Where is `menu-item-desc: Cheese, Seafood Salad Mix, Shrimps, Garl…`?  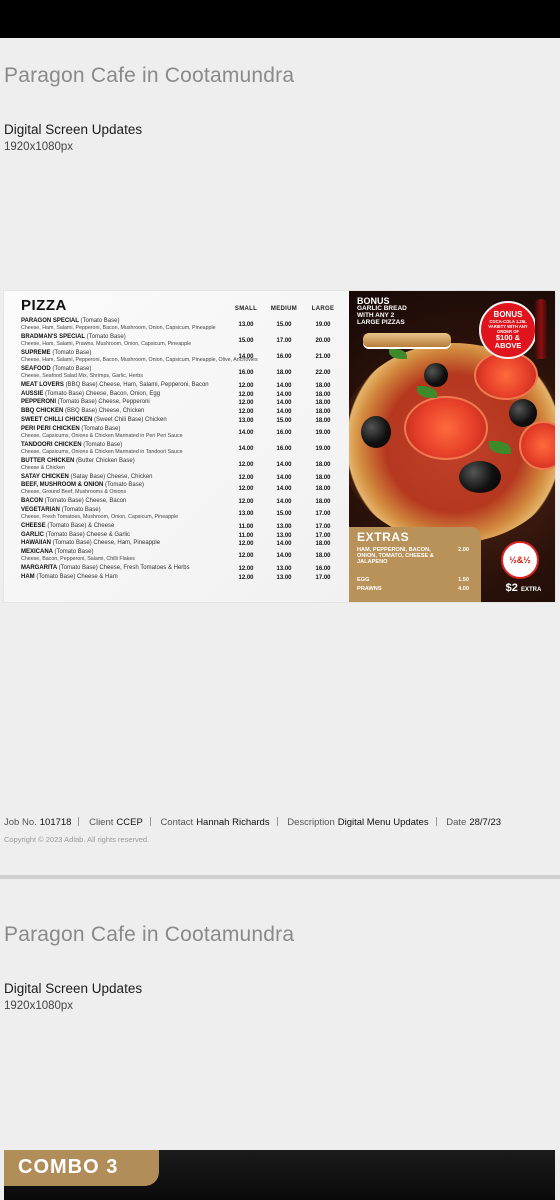
menu-item-desc: Cheese, Seafood Salad Mix, Shrimps, Garl… is located at coordinates (82, 376).